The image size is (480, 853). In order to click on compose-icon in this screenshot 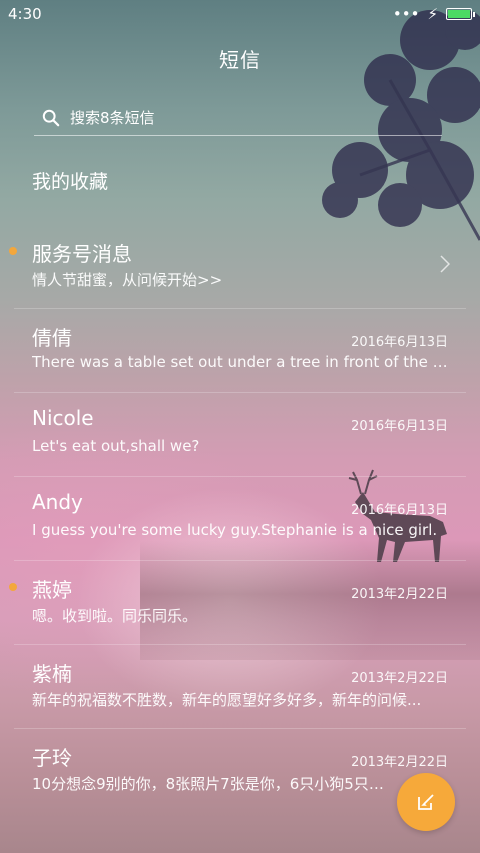, I will do `click(426, 802)`.